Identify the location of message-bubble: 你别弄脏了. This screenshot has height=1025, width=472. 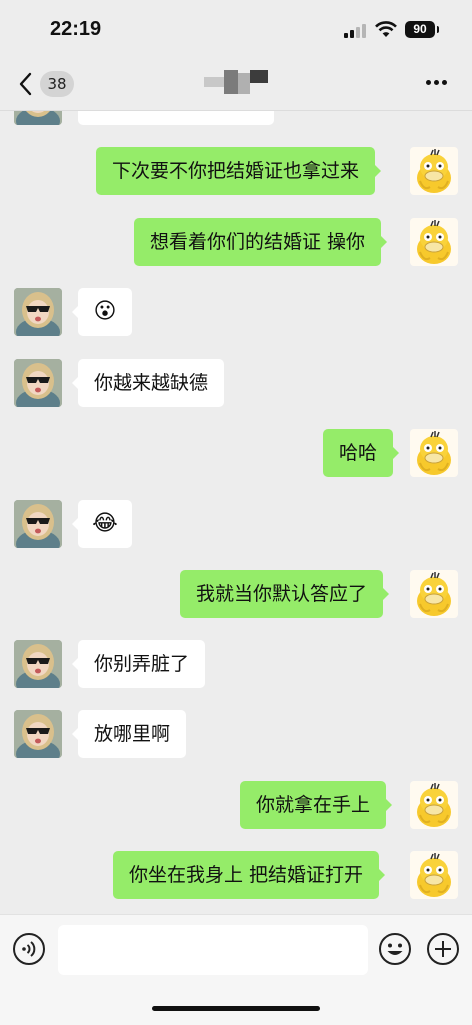
(138, 664).